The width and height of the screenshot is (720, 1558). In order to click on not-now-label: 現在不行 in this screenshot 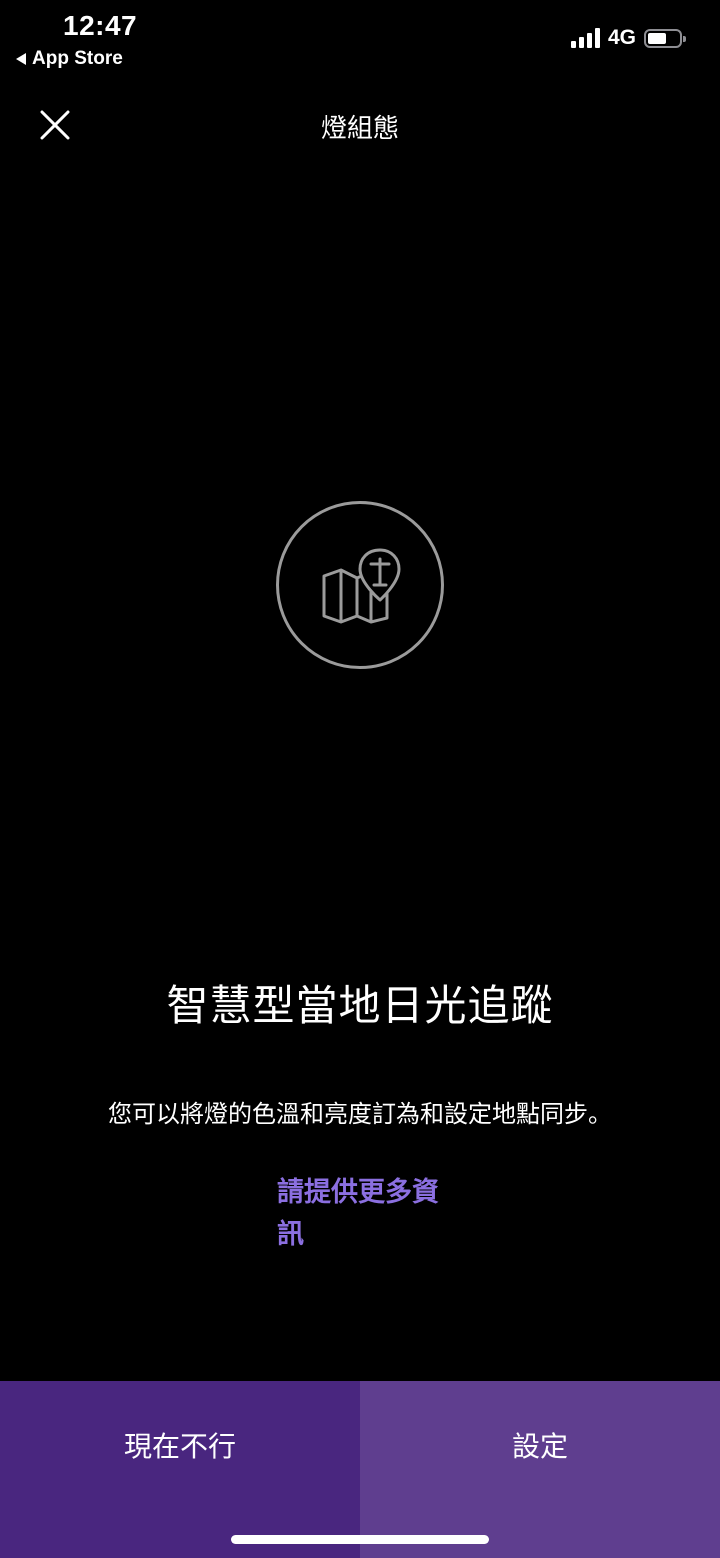, I will do `click(179, 1446)`.